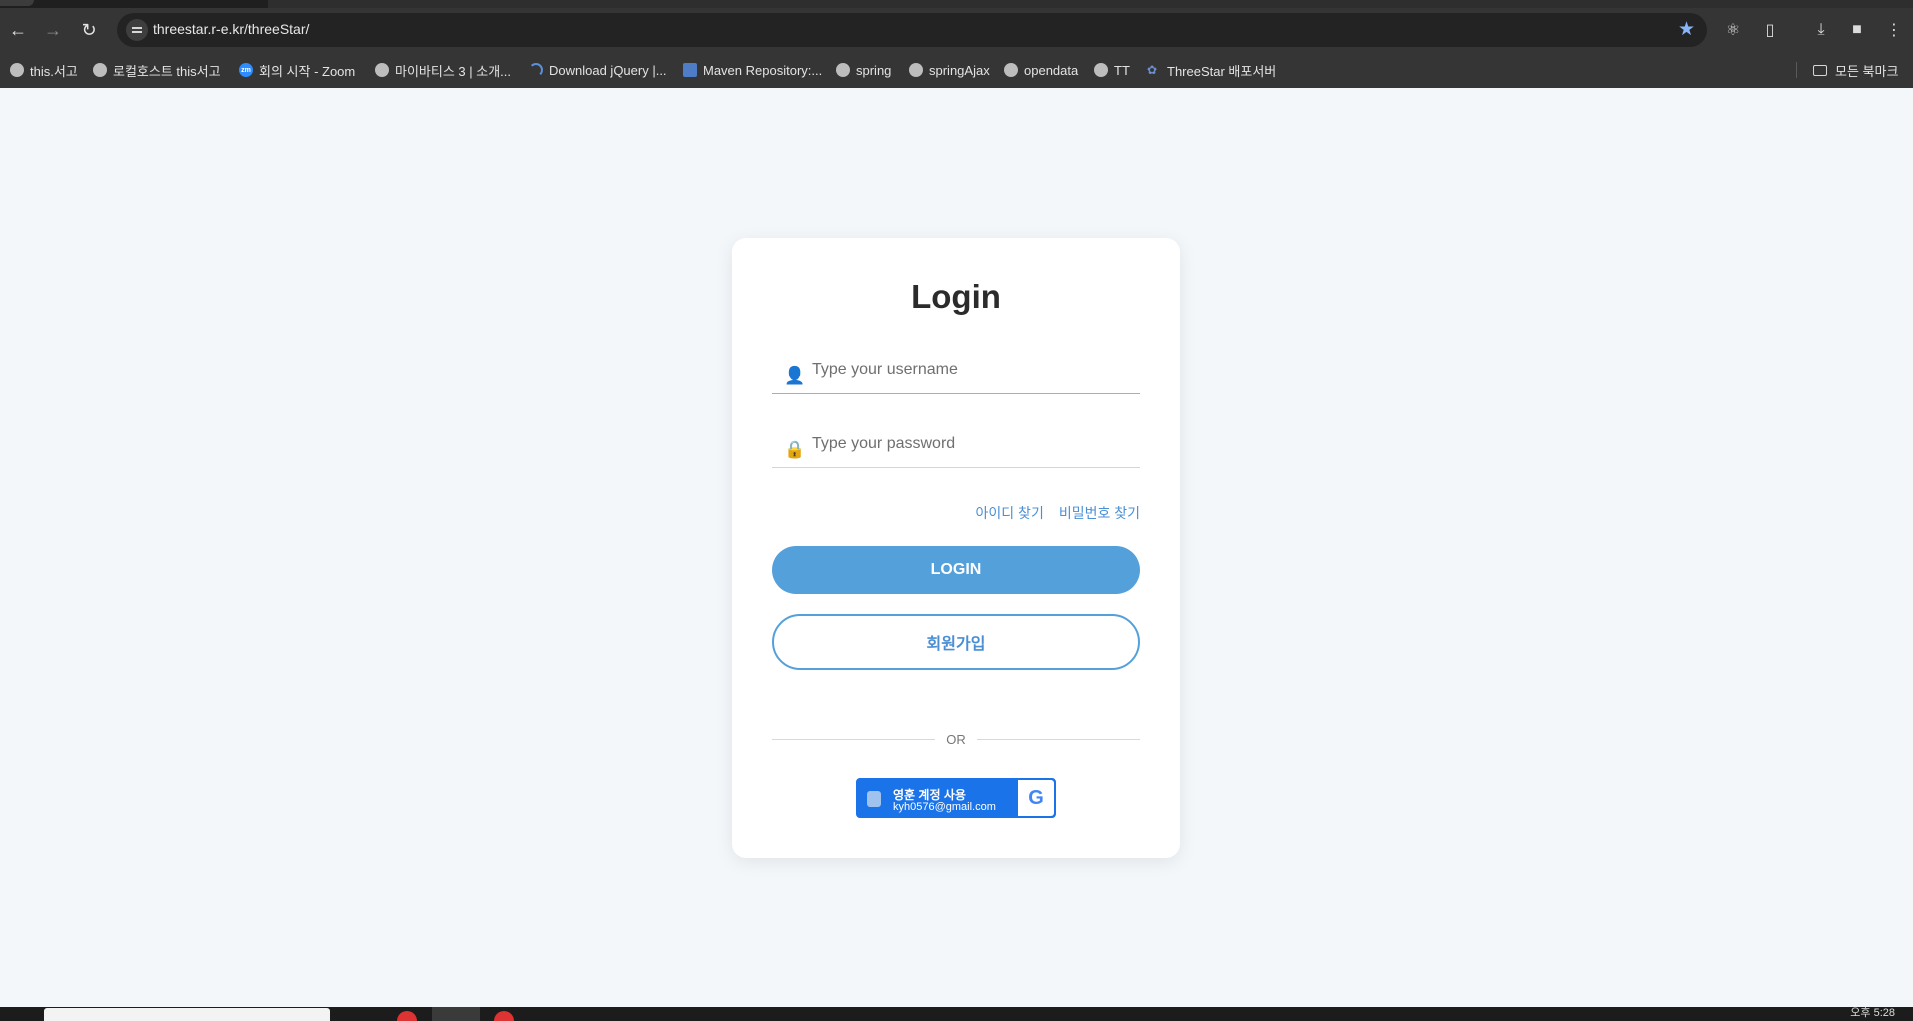 The height and width of the screenshot is (1021, 1913). What do you see at coordinates (187, 1014) in the screenshot?
I see `taskbar-search` at bounding box center [187, 1014].